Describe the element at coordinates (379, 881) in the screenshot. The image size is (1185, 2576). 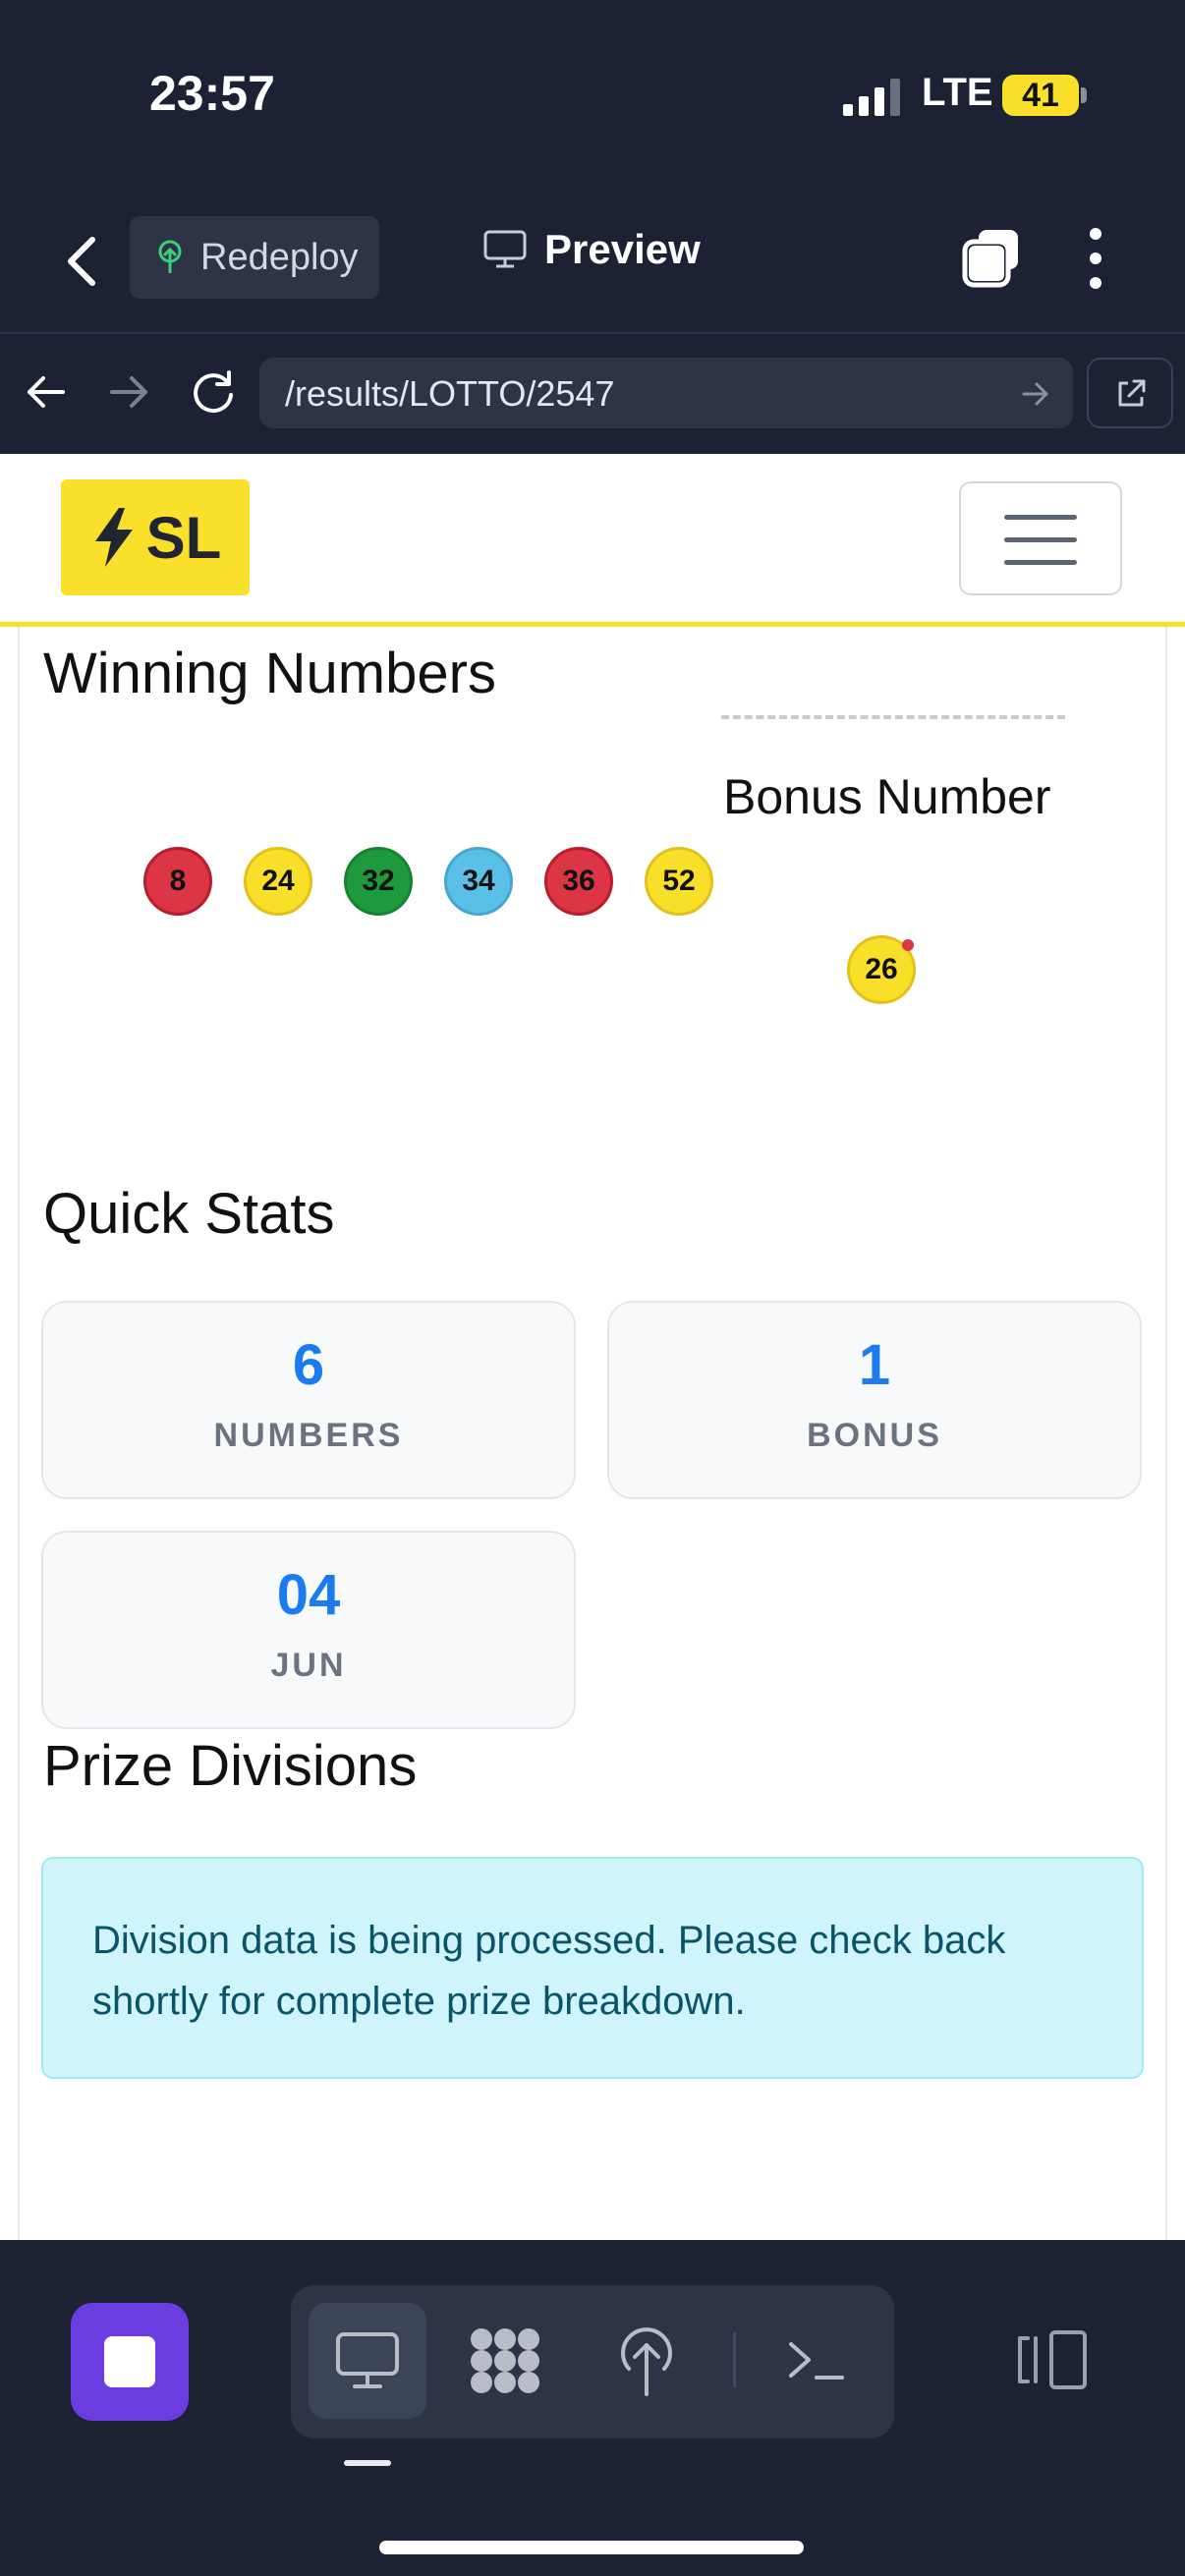
I see `number-ball: 32` at that location.